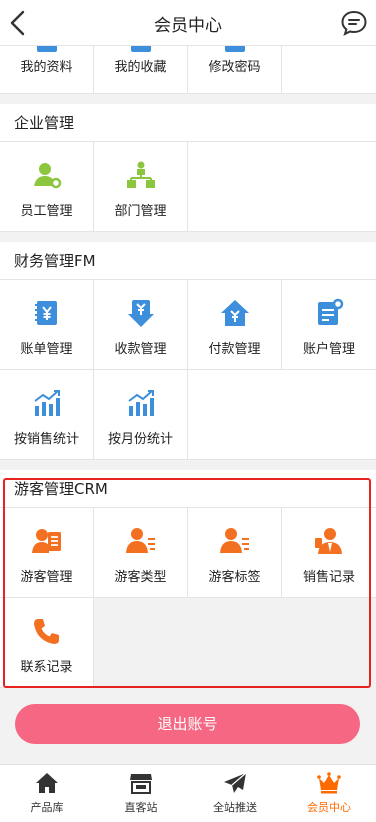  I want to click on visitor-type-item: 游客类型, so click(141, 553).